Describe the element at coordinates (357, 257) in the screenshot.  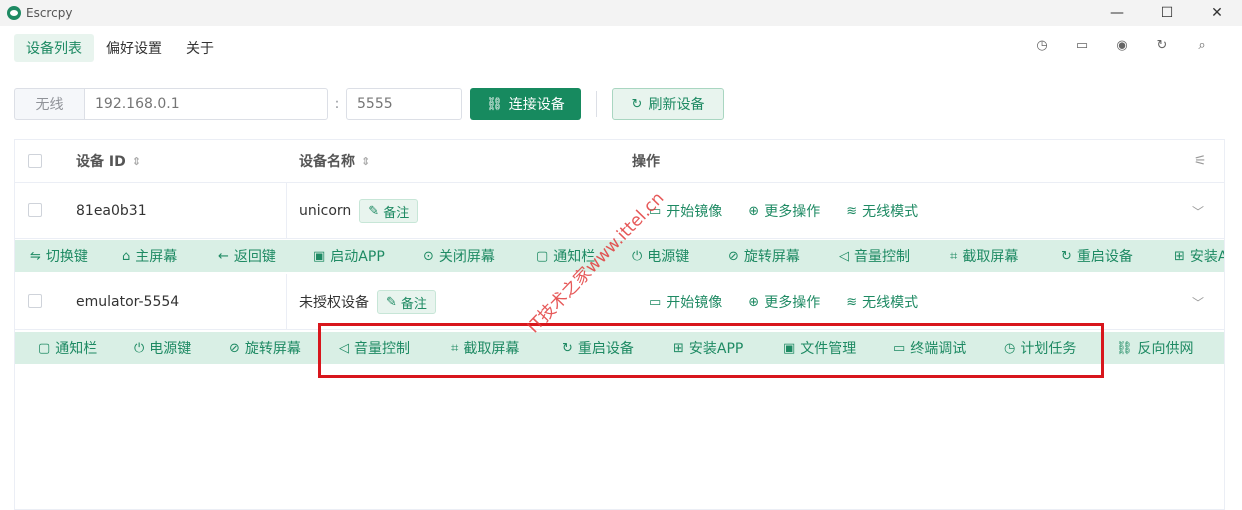
I see `action-label: 启动APP` at that location.